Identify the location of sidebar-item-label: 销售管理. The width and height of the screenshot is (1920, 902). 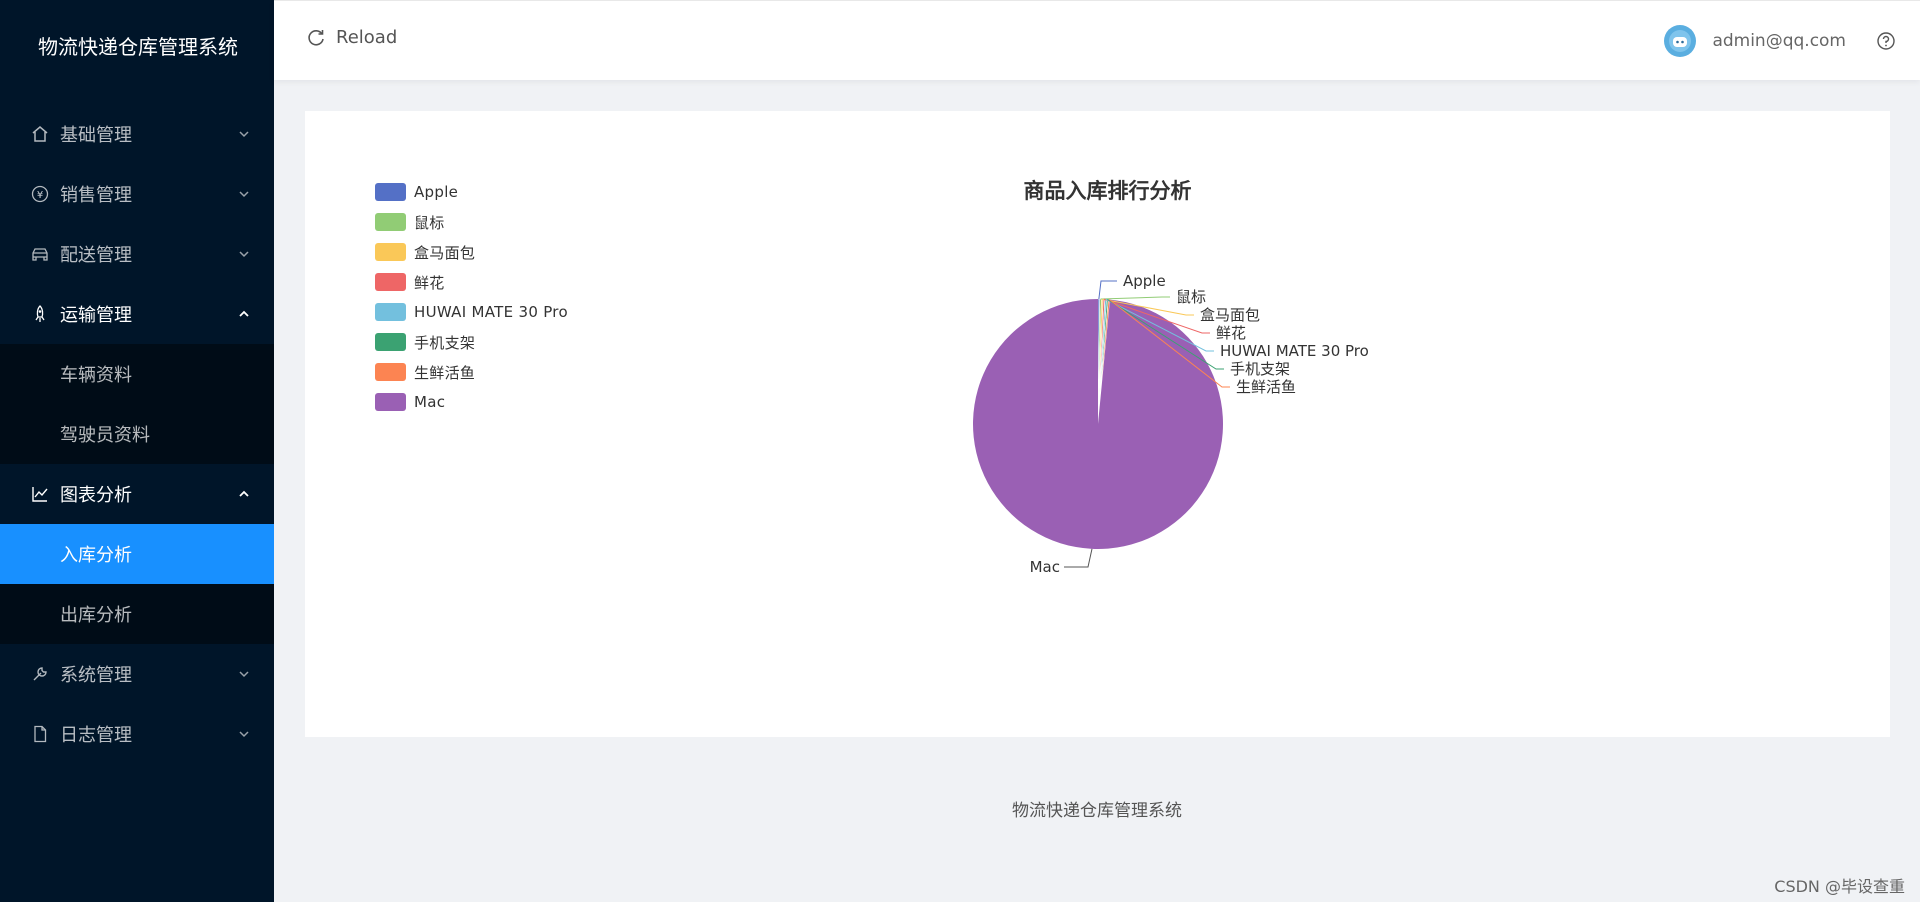
(96, 195).